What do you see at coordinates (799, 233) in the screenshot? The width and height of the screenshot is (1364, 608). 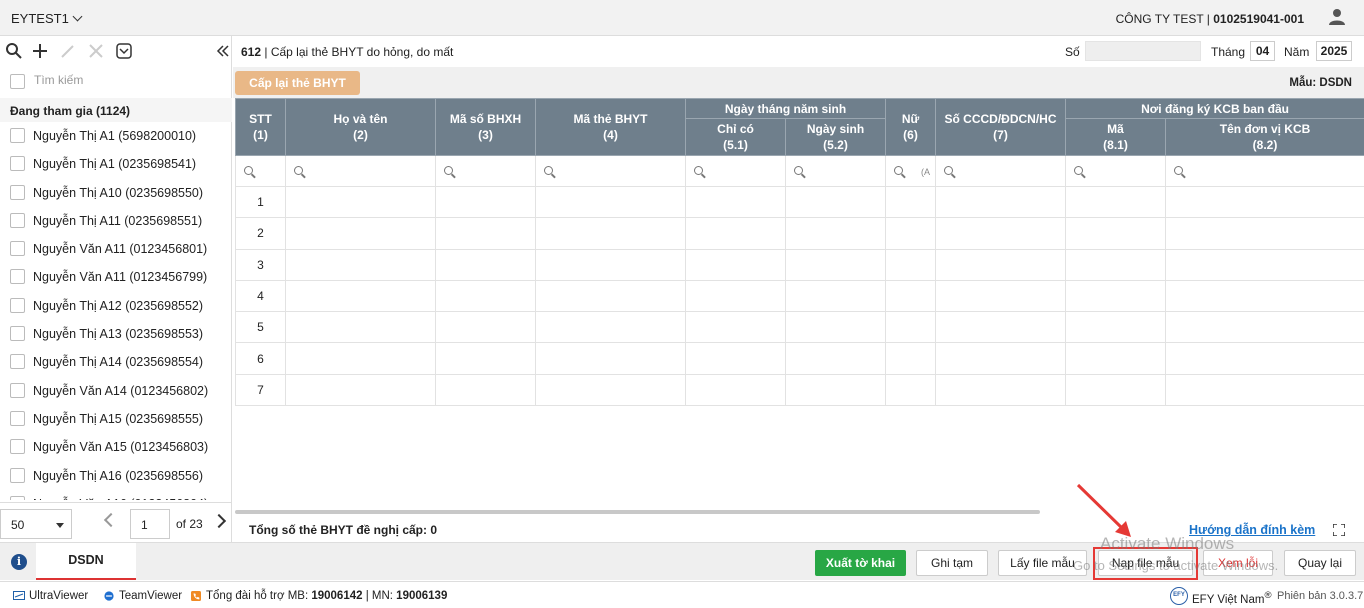 I see `table-row: 2` at bounding box center [799, 233].